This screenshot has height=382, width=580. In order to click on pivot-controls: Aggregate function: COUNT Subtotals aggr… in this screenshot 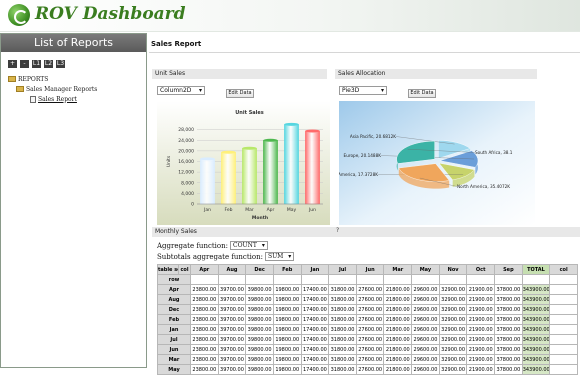, I will do `click(226, 251)`.